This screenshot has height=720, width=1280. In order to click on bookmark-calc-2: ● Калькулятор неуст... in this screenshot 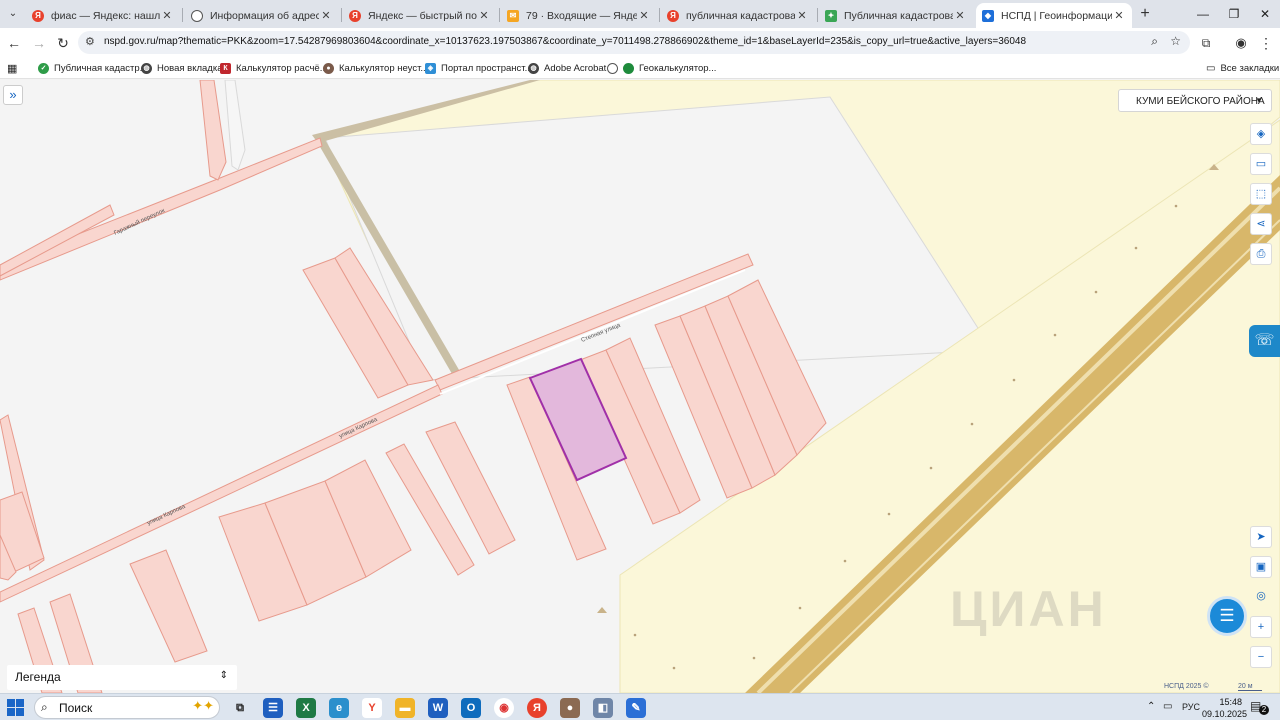, I will do `click(375, 68)`.